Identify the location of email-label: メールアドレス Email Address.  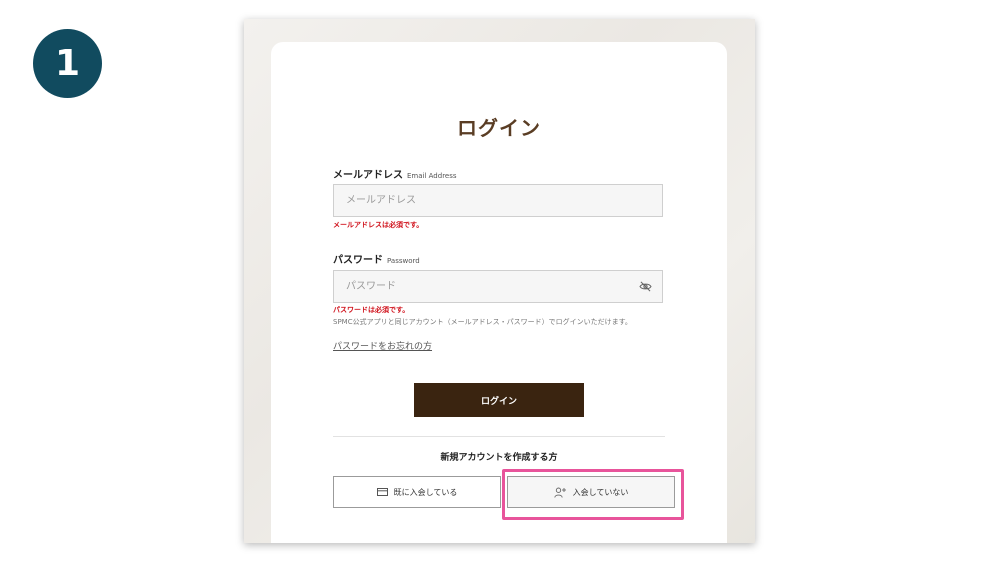
(395, 173).